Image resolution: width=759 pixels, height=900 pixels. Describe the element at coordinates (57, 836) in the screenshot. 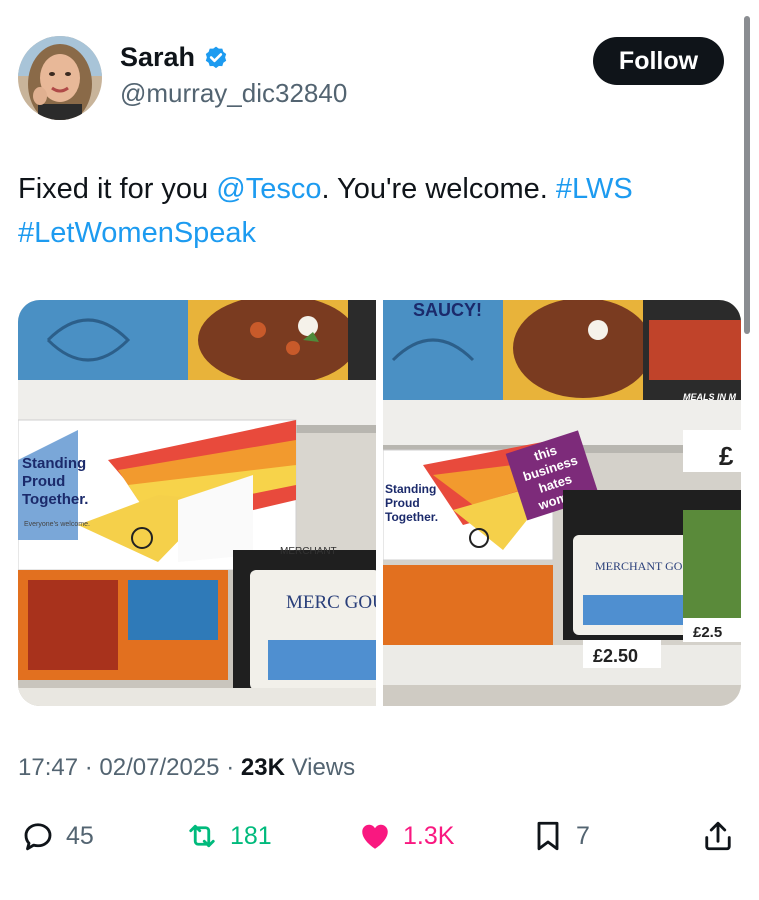

I see `reply-button: 45` at that location.